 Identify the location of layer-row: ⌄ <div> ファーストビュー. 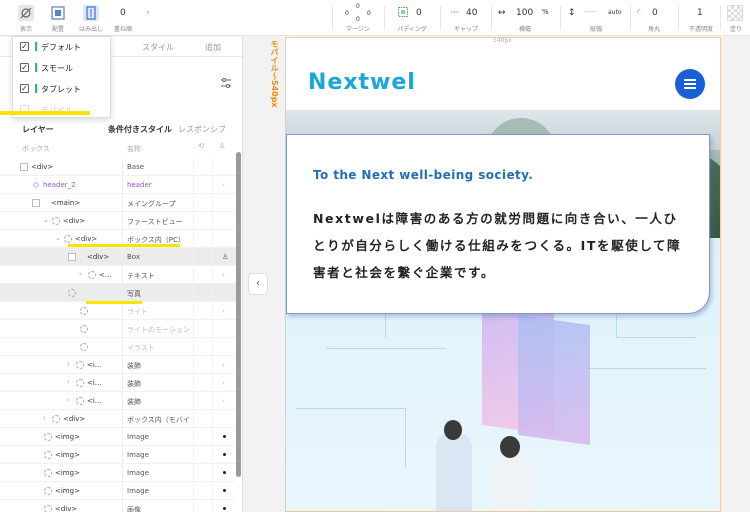
(118, 221).